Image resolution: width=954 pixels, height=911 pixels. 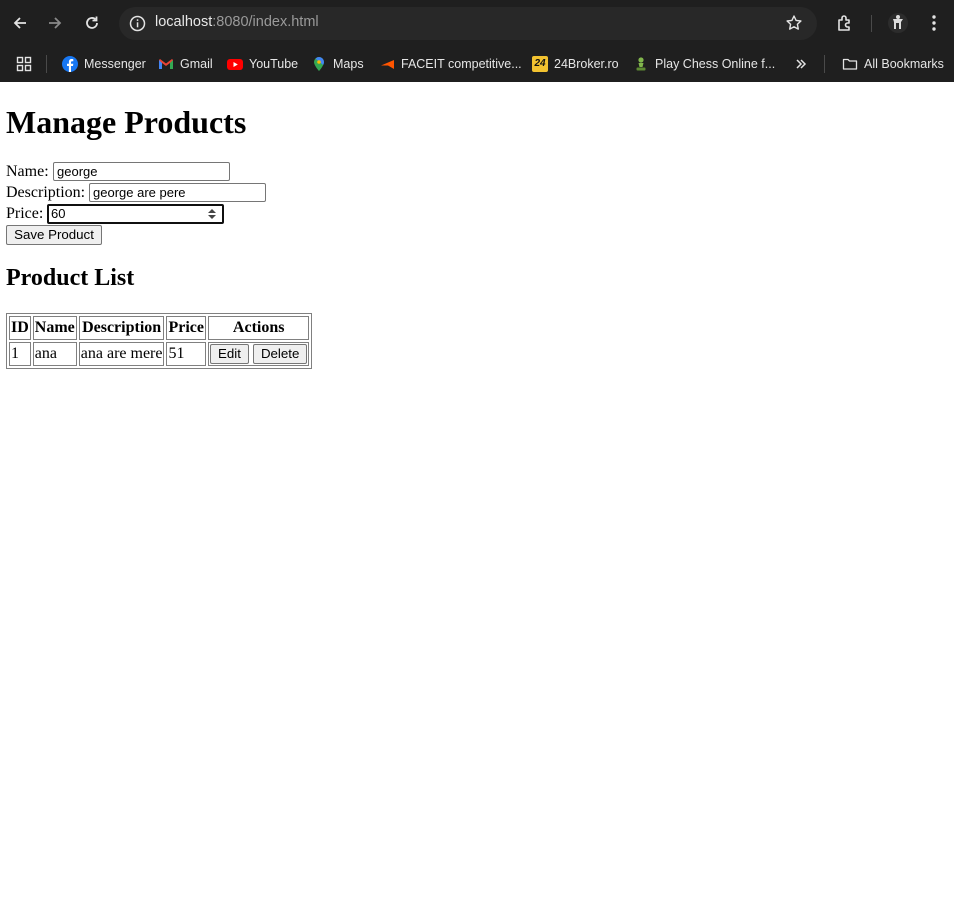 What do you see at coordinates (259, 328) in the screenshot?
I see `column-header-actions: Actions` at bounding box center [259, 328].